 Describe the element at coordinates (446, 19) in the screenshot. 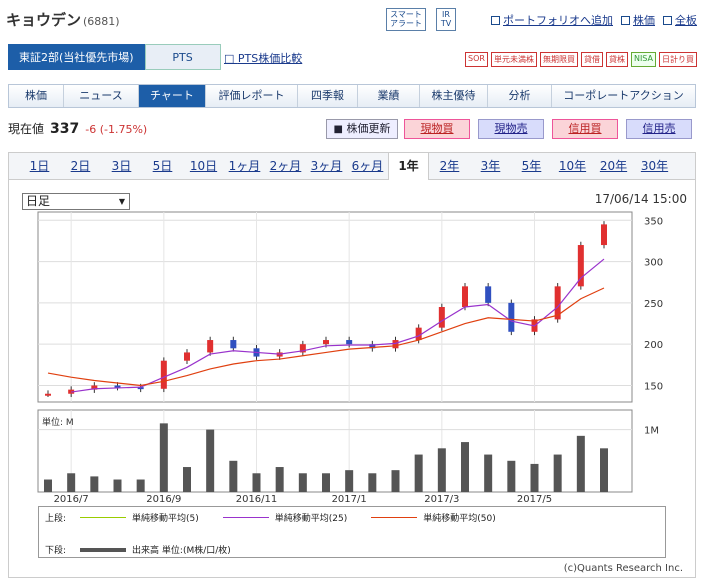

I see `ir-tv-button: IR TV` at that location.